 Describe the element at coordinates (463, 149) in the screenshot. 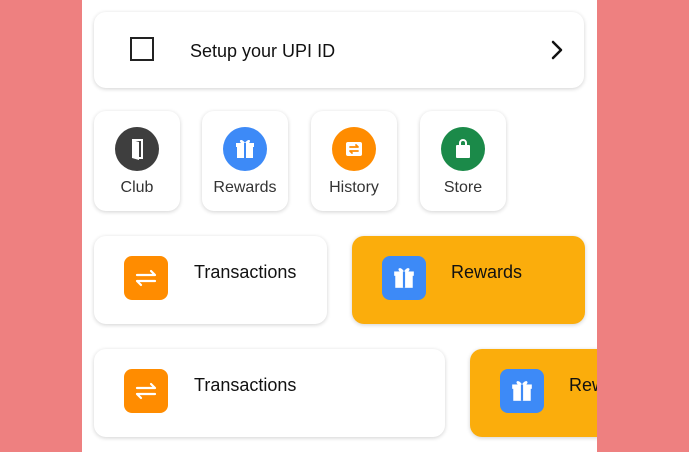

I see `shopping-bag-icon` at that location.